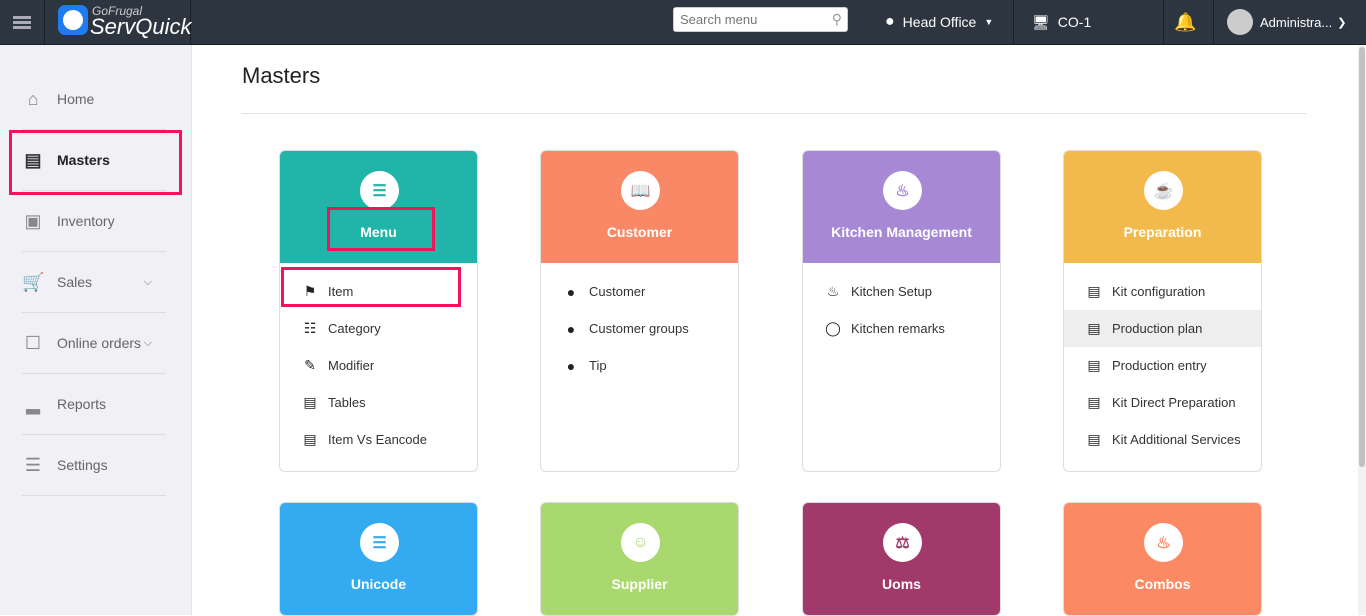 The height and width of the screenshot is (616, 1366). I want to click on list-item: ▤ Item Vs Eancode, so click(378, 439).